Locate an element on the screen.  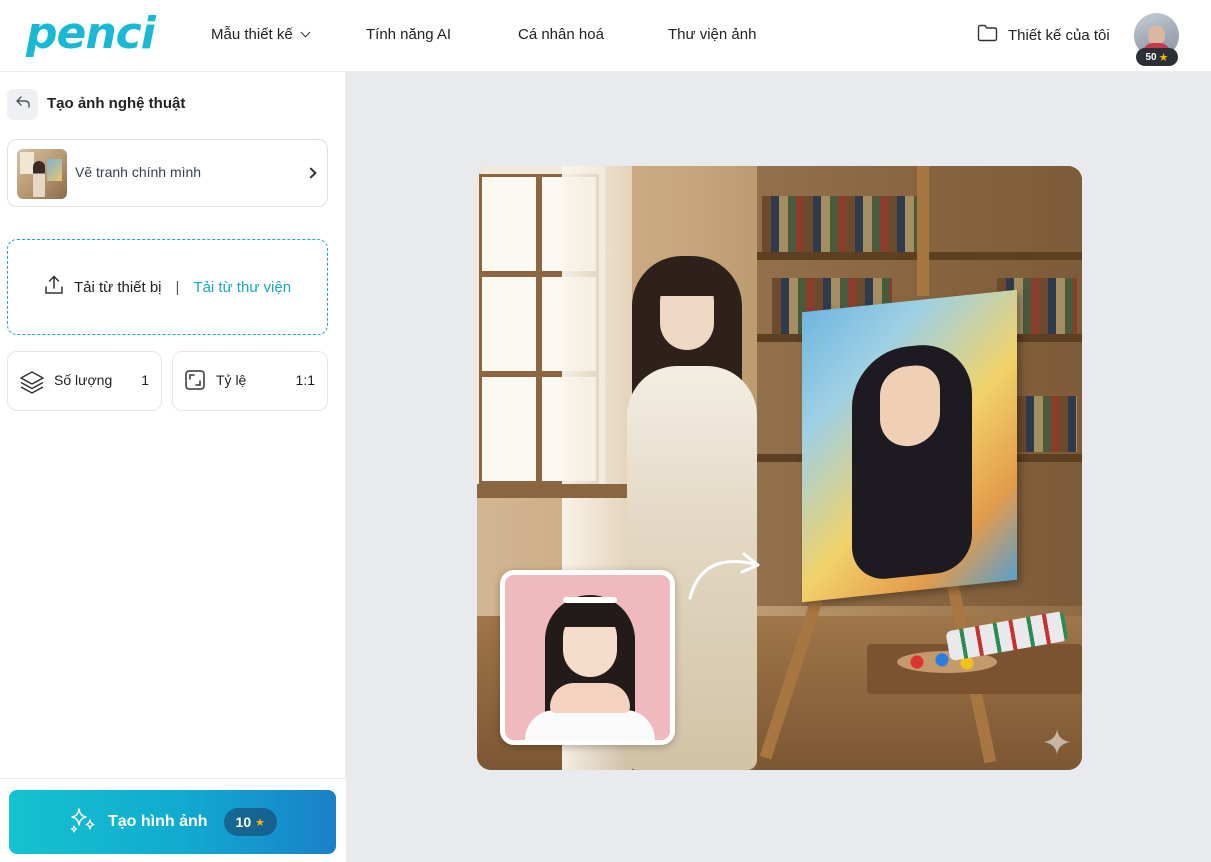
style-selector: Vẽ tranh chính mình is located at coordinates (167, 173).